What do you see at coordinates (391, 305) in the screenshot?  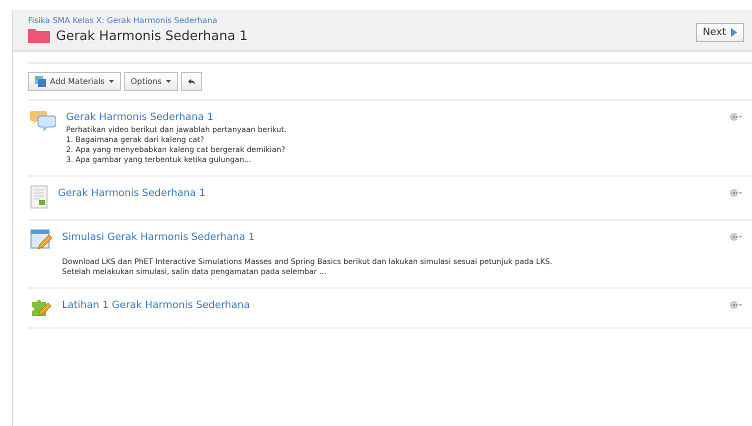 I see `item-title-link: Latihan 1 Gerak Harmonis Sederhana` at bounding box center [391, 305].